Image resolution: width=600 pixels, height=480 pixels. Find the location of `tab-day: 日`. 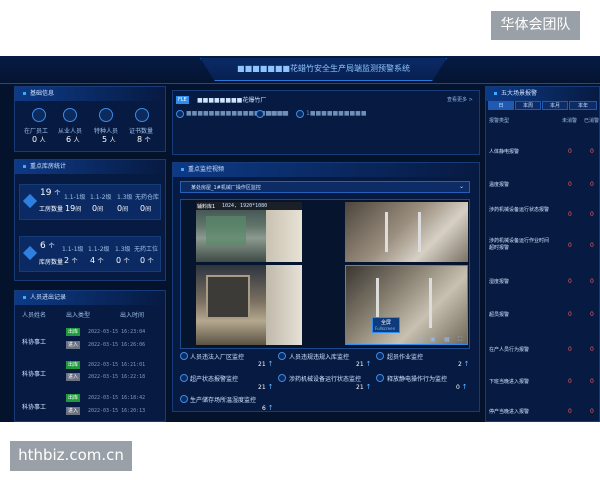

tab-day: 日 is located at coordinates (501, 105).